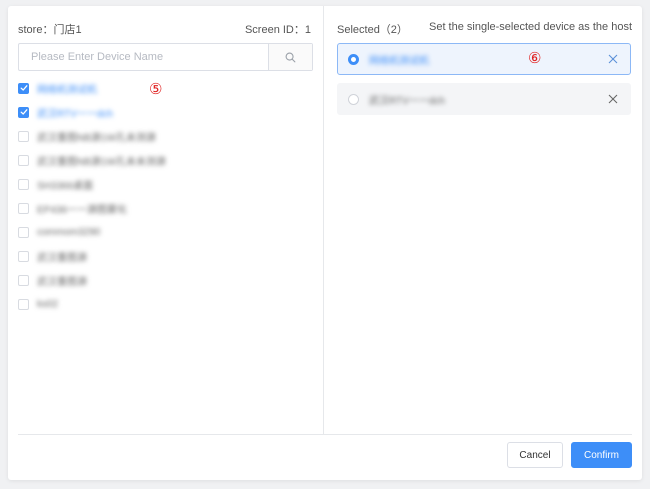 The image size is (650, 489). What do you see at coordinates (535, 58) in the screenshot?
I see `annotation-marker-6: ⑥` at bounding box center [535, 58].